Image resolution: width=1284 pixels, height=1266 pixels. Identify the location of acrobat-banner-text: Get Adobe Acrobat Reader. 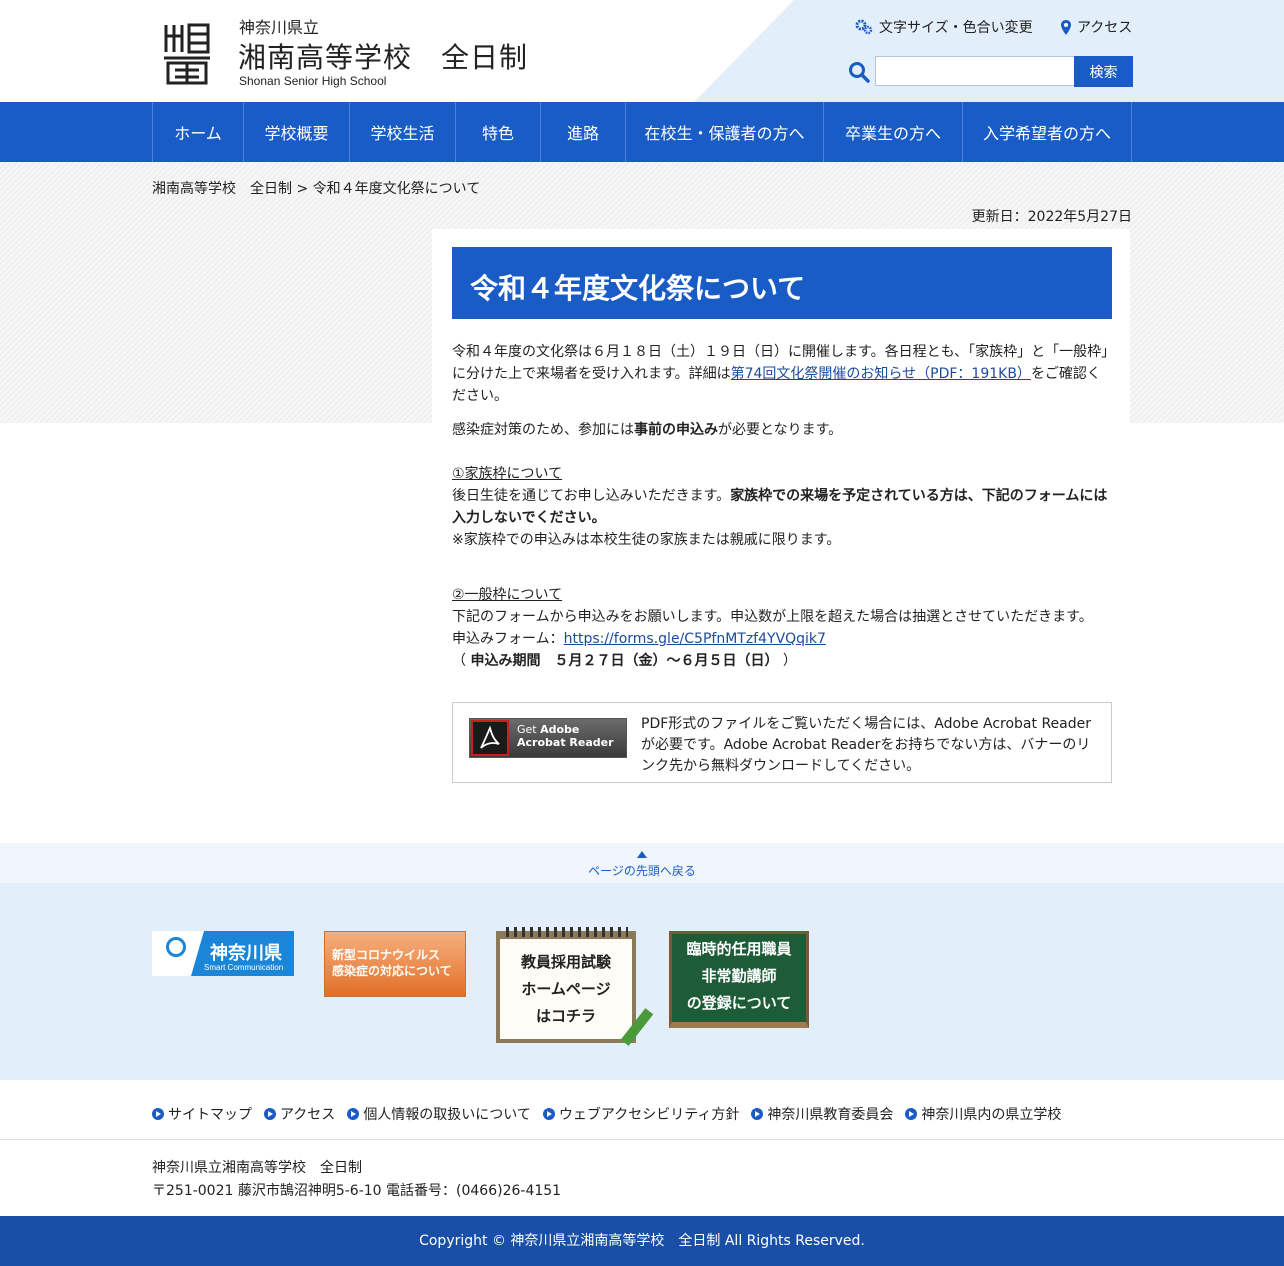
(565, 736).